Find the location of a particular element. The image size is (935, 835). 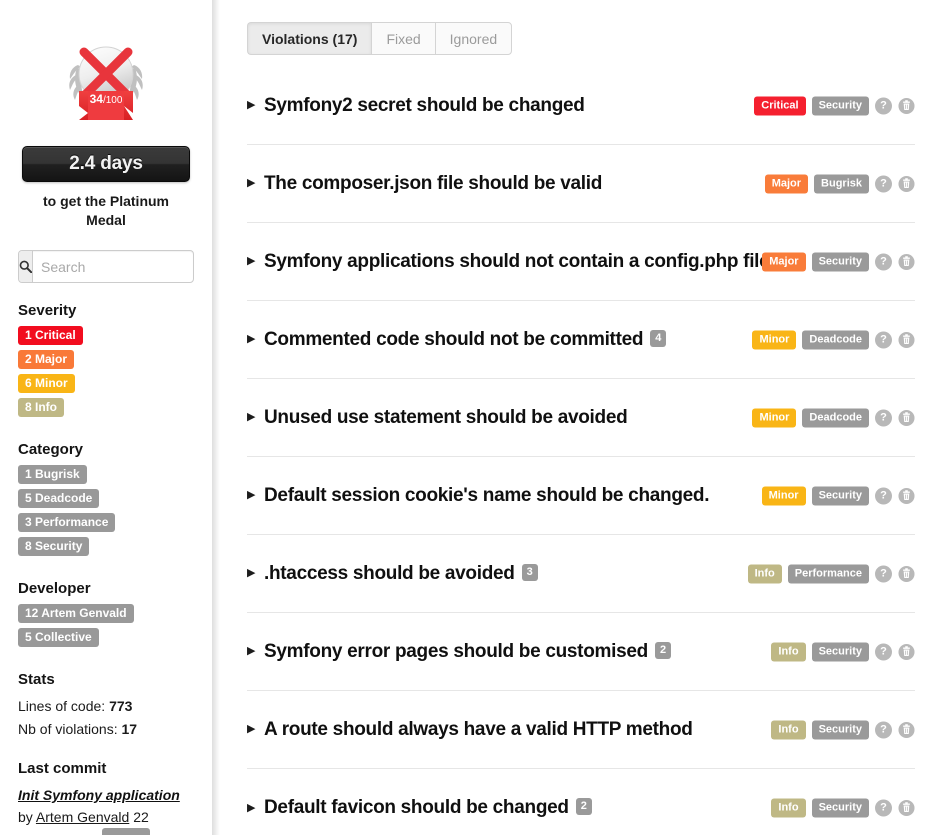

violation-title: Commented code should not be committed is located at coordinates (453, 339).